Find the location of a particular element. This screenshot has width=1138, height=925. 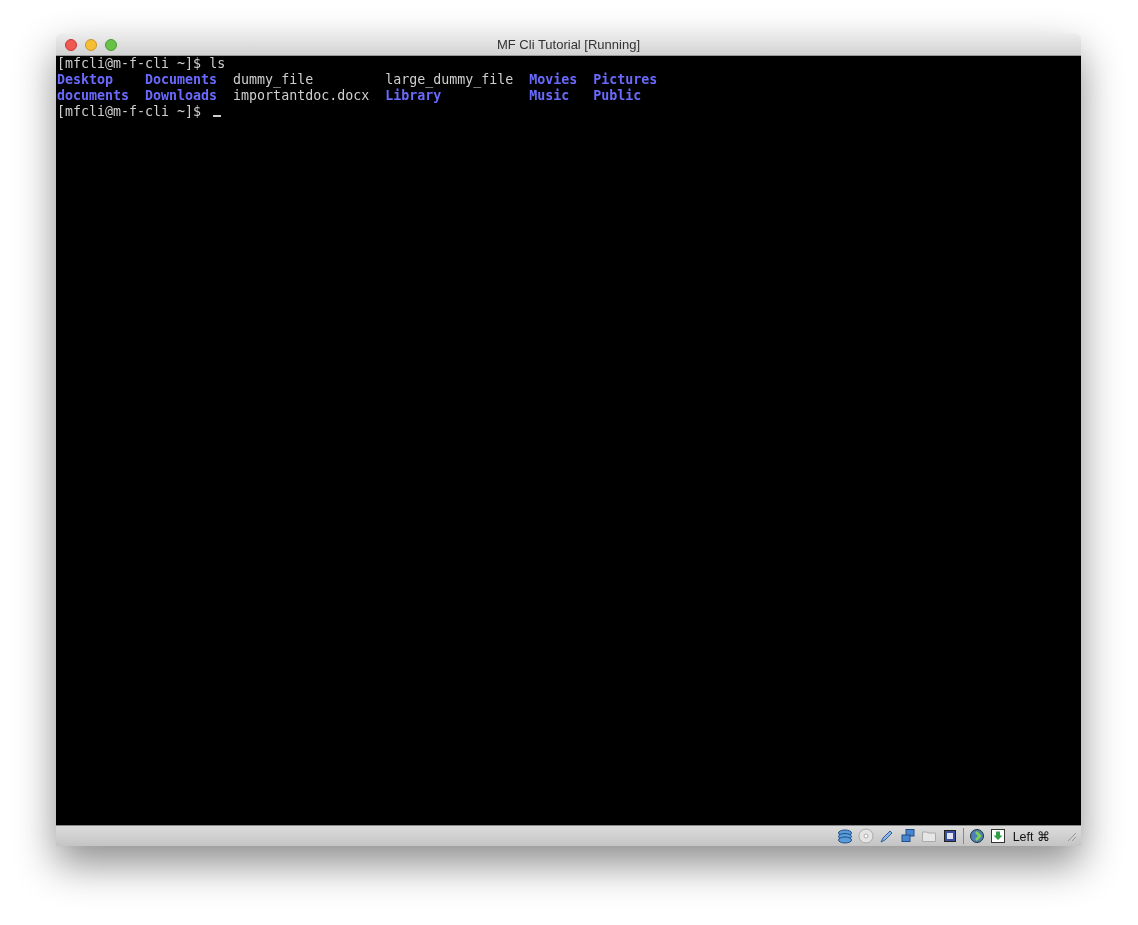

directory-name: Public is located at coordinates (618, 96).